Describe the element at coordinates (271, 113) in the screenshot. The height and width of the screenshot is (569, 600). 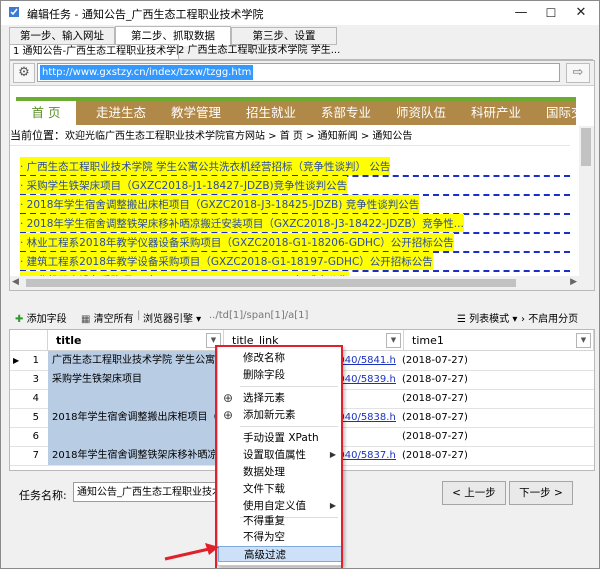
I see `nav-item: 招生就业` at that location.